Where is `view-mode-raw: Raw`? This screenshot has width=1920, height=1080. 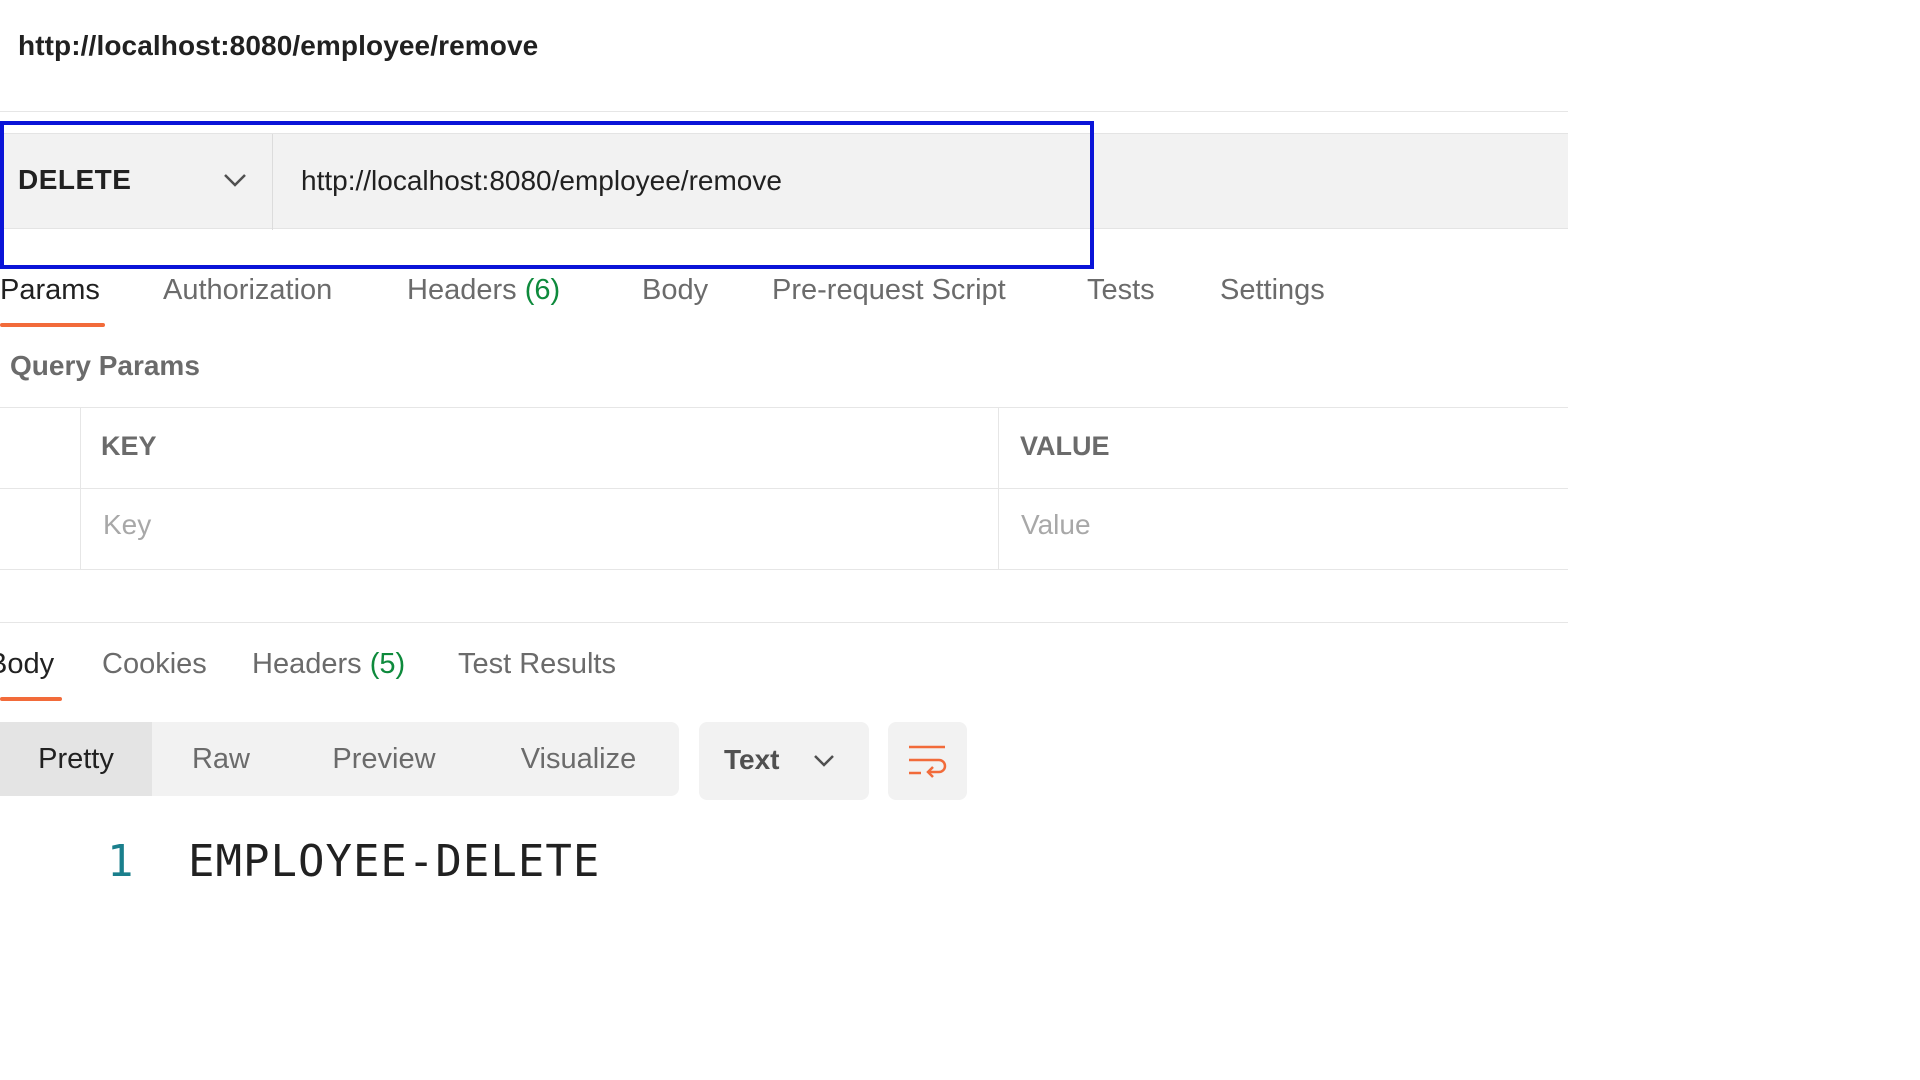
view-mode-raw: Raw is located at coordinates (221, 759).